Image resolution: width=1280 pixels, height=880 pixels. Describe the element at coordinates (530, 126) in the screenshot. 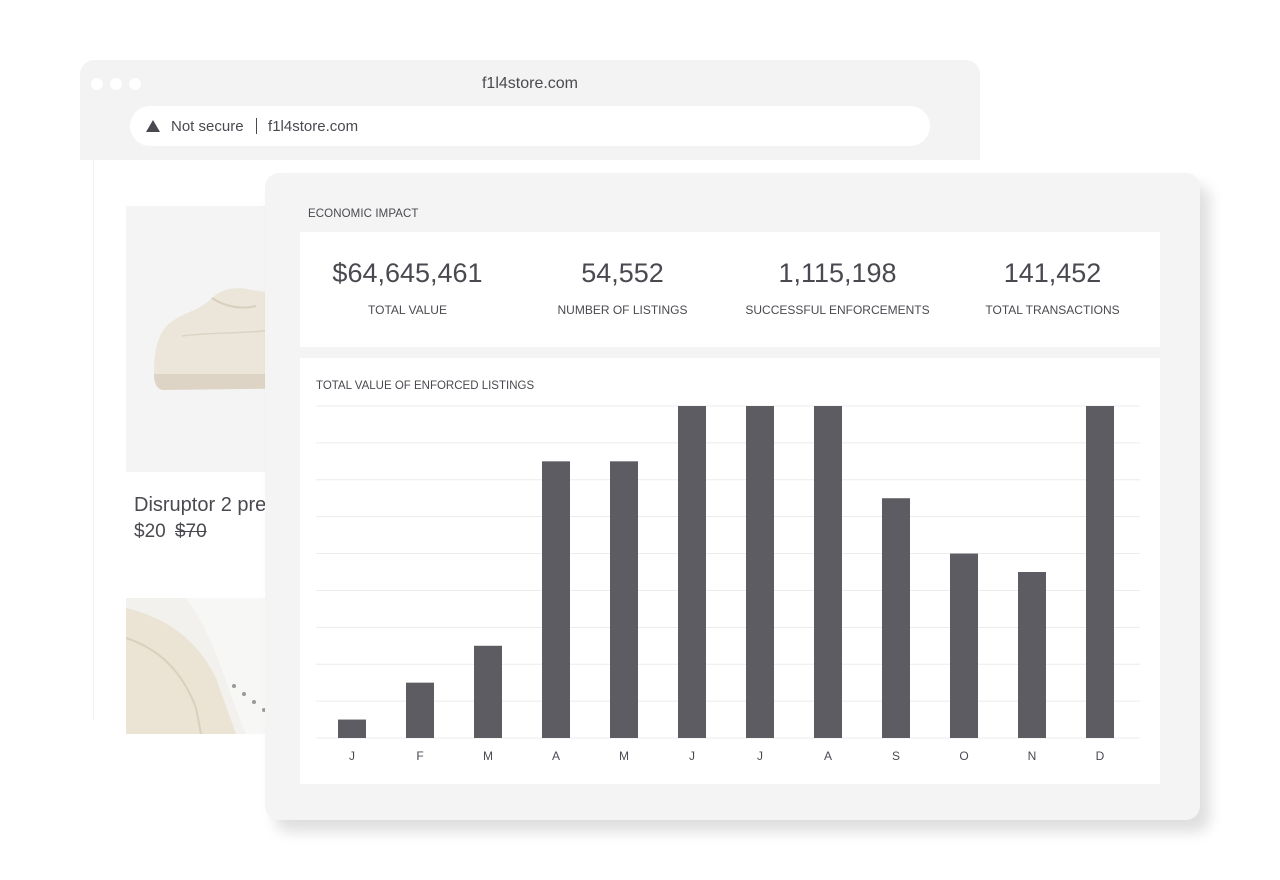

I see `address-bar: Not secure f1l4store.com` at that location.